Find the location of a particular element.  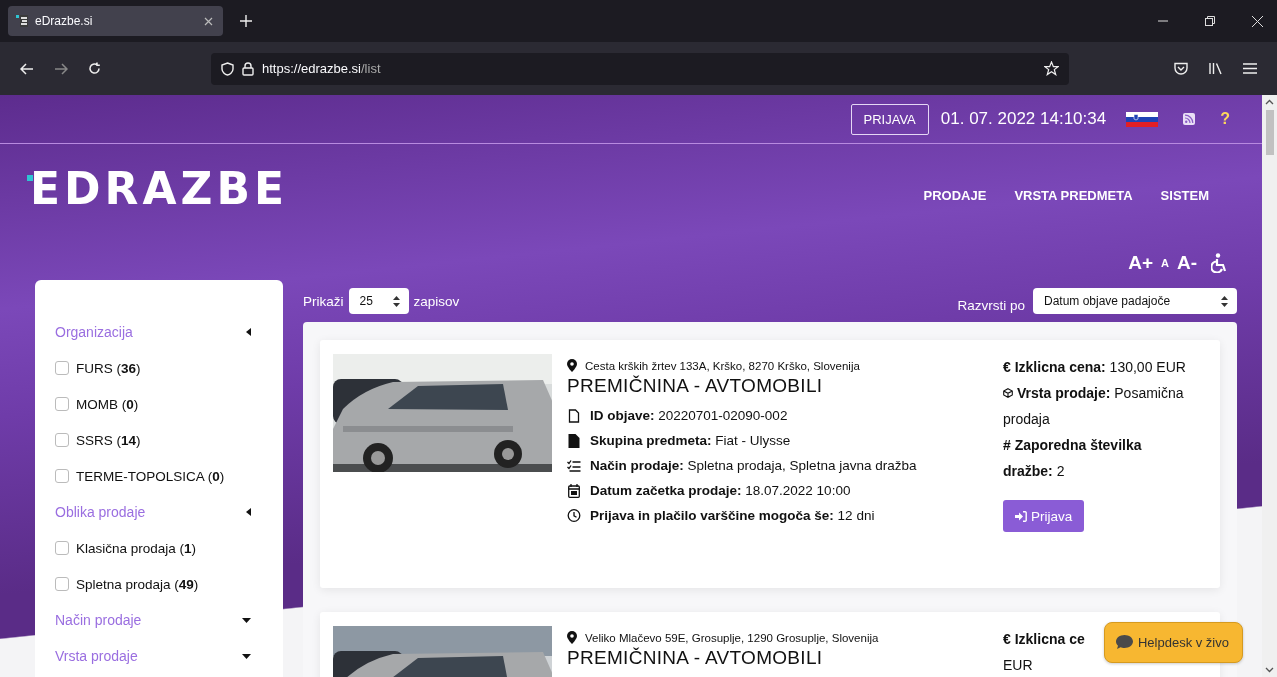

nav-link: SISTEM is located at coordinates (1184, 195).